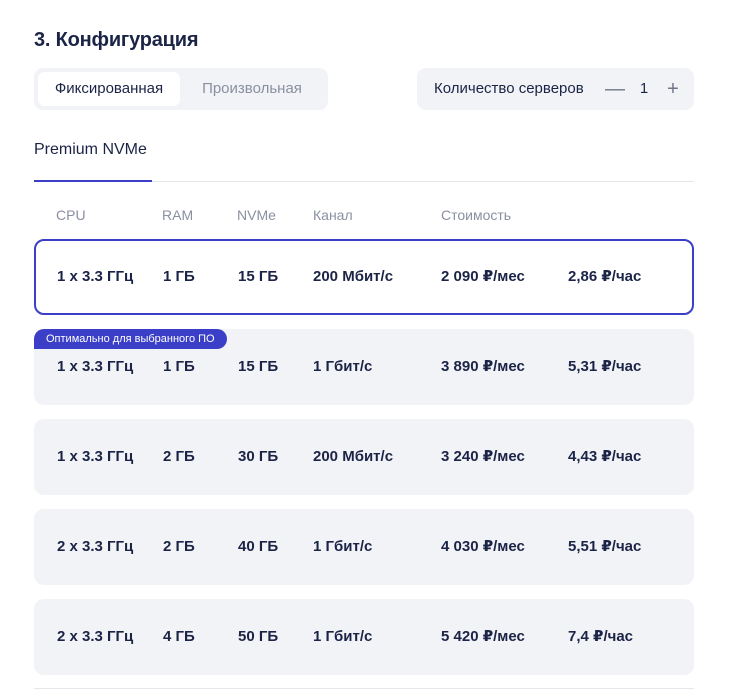 This screenshot has width=734, height=689. I want to click on cell-price-hour: 5,51 ₽/час, so click(605, 546).